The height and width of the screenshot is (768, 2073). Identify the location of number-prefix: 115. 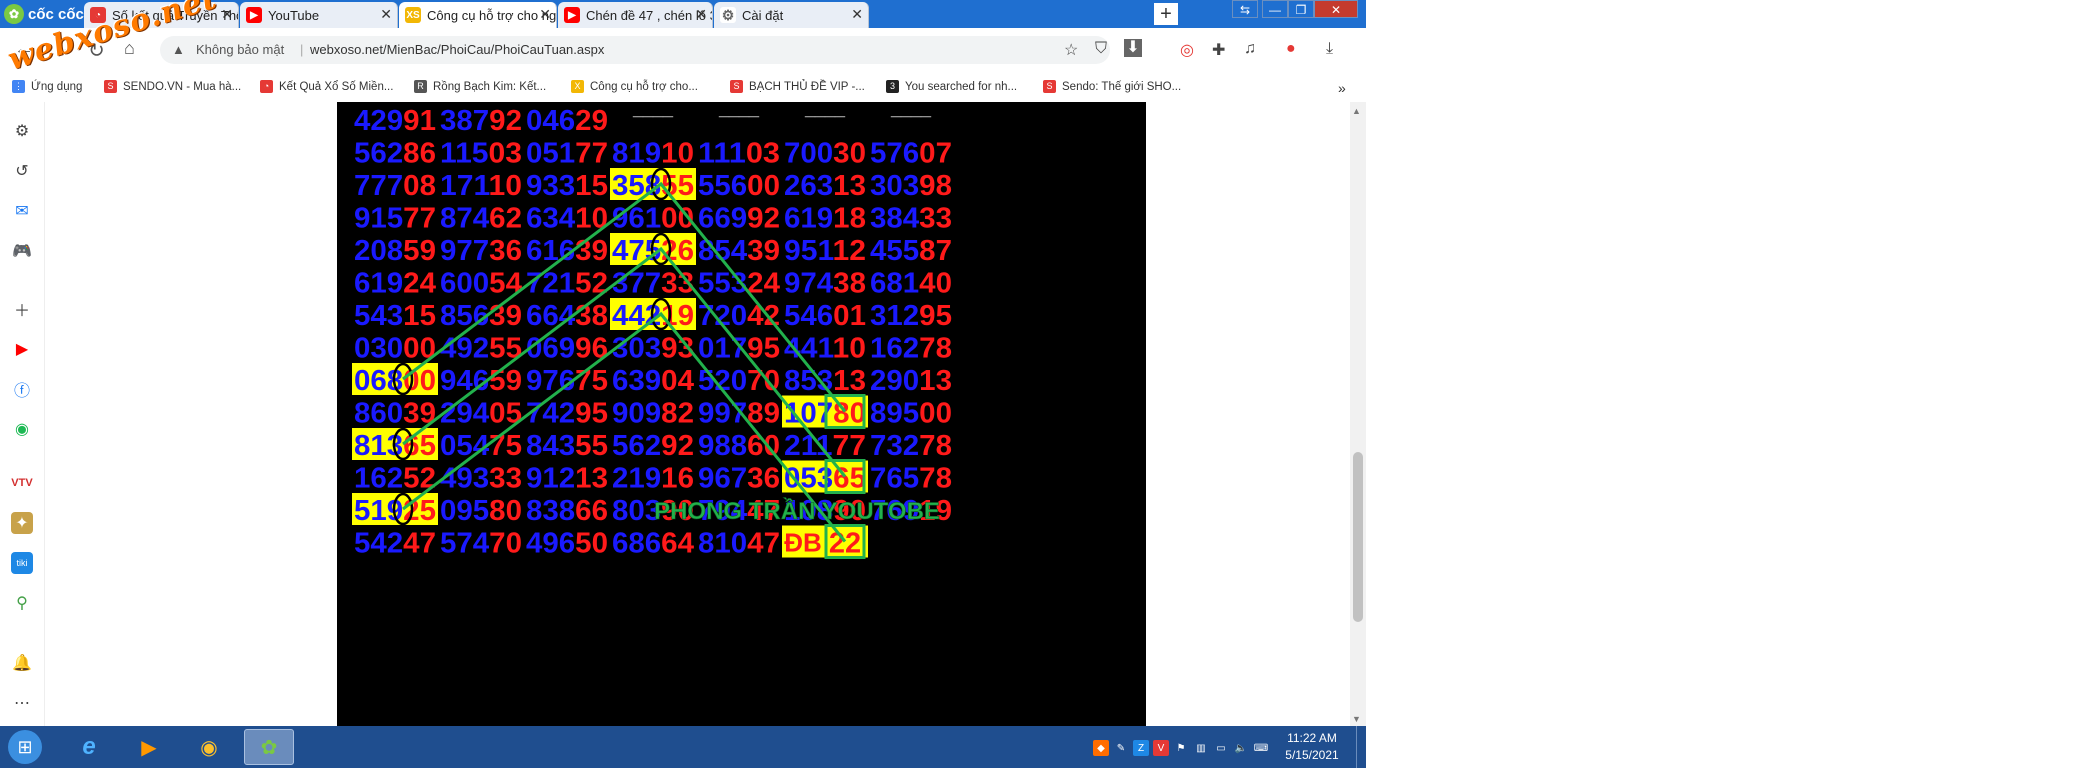
(464, 154).